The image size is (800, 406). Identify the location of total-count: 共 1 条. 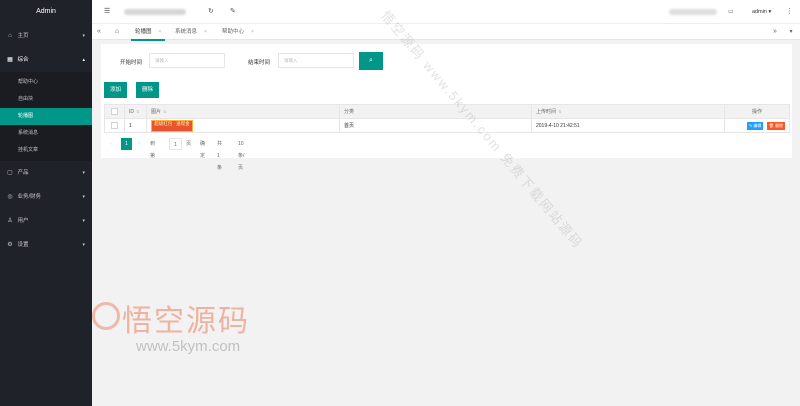
(220, 156).